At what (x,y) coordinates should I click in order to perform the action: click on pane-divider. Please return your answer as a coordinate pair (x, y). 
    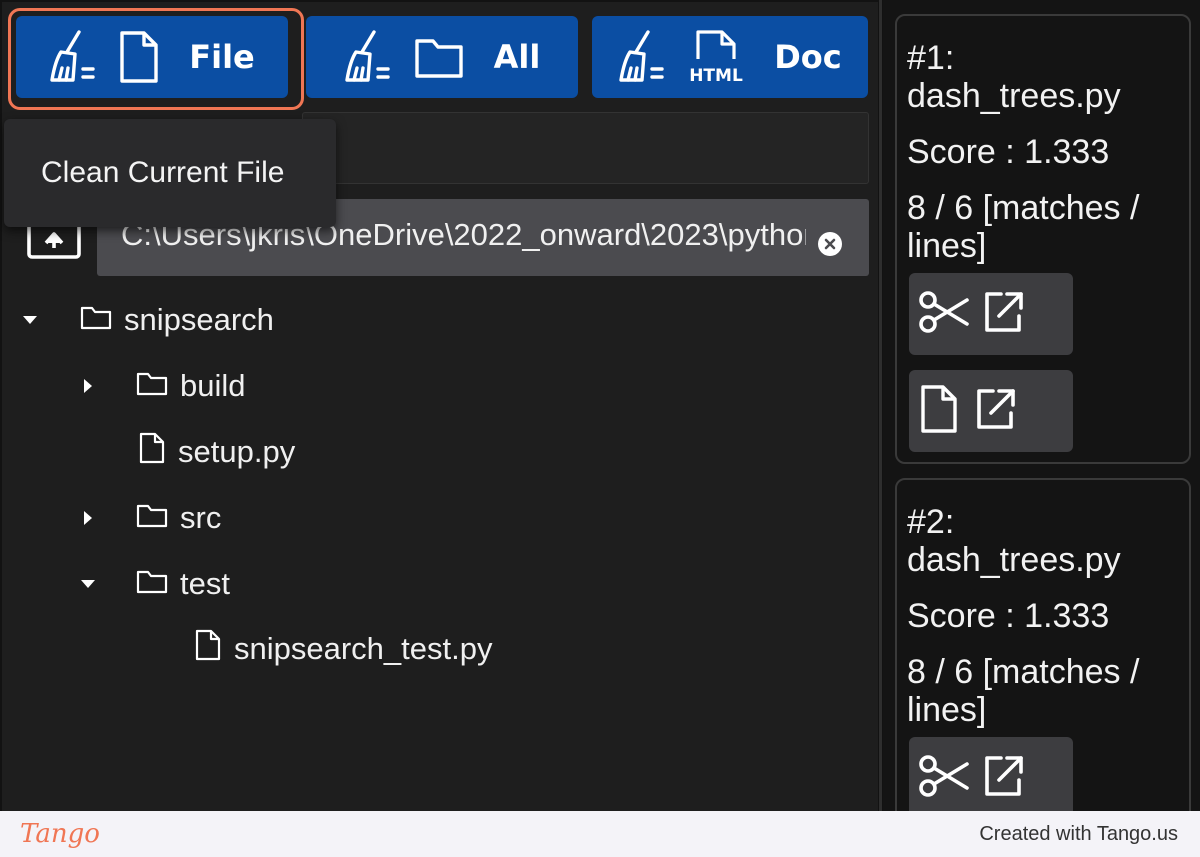
    Looking at the image, I should click on (880, 405).